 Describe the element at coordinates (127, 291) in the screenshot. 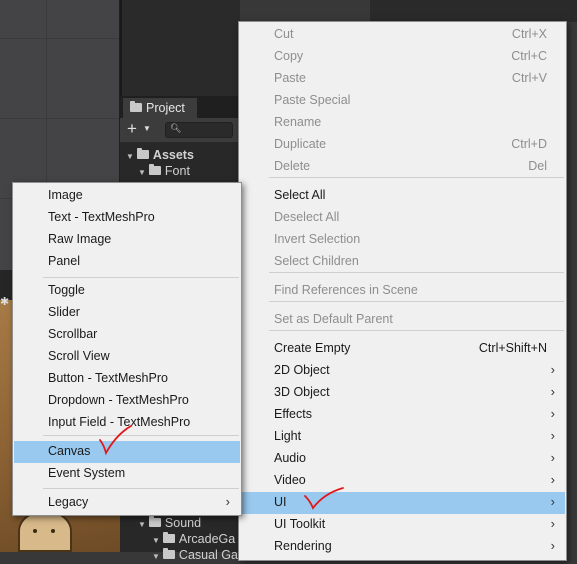

I see `submenu-item-toggle: Toggle` at that location.